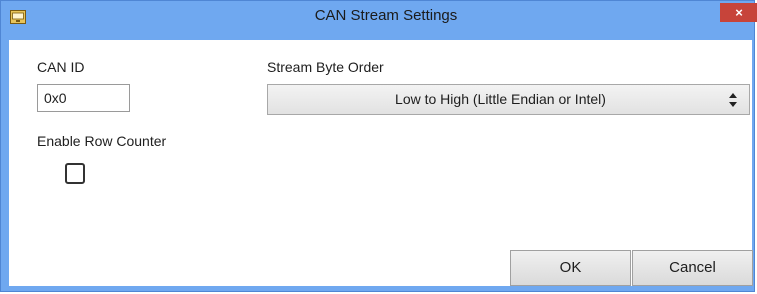  Describe the element at coordinates (75, 173) in the screenshot. I see `enable-row-counter-checkbox` at that location.